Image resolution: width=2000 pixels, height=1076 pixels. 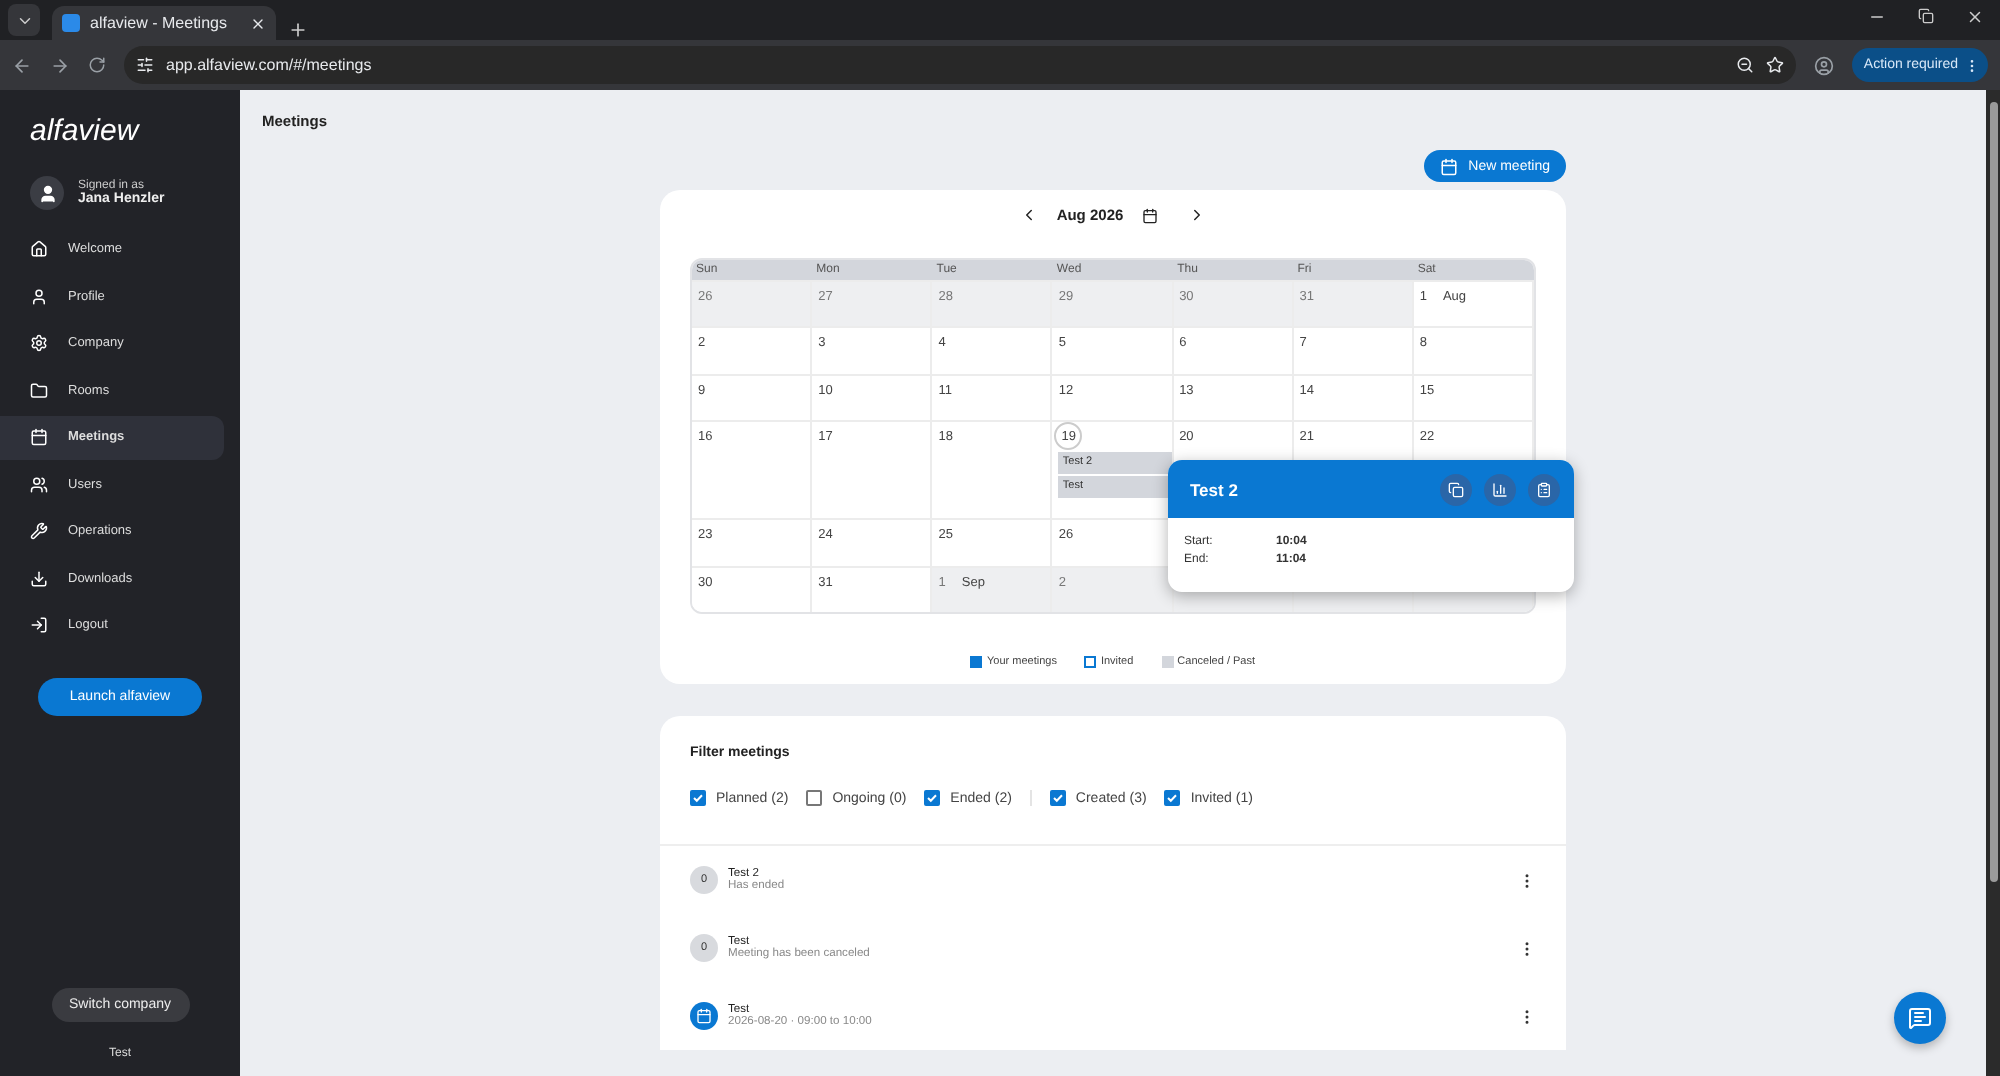 What do you see at coordinates (1456, 489) in the screenshot?
I see `copy-icon` at bounding box center [1456, 489].